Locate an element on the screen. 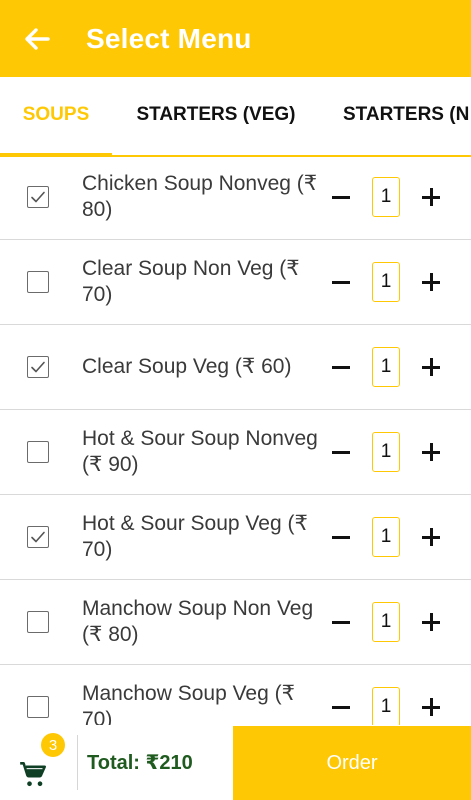 This screenshot has width=471, height=800. item-name: Clear Soup Veg (₹ 60) is located at coordinates (187, 366).